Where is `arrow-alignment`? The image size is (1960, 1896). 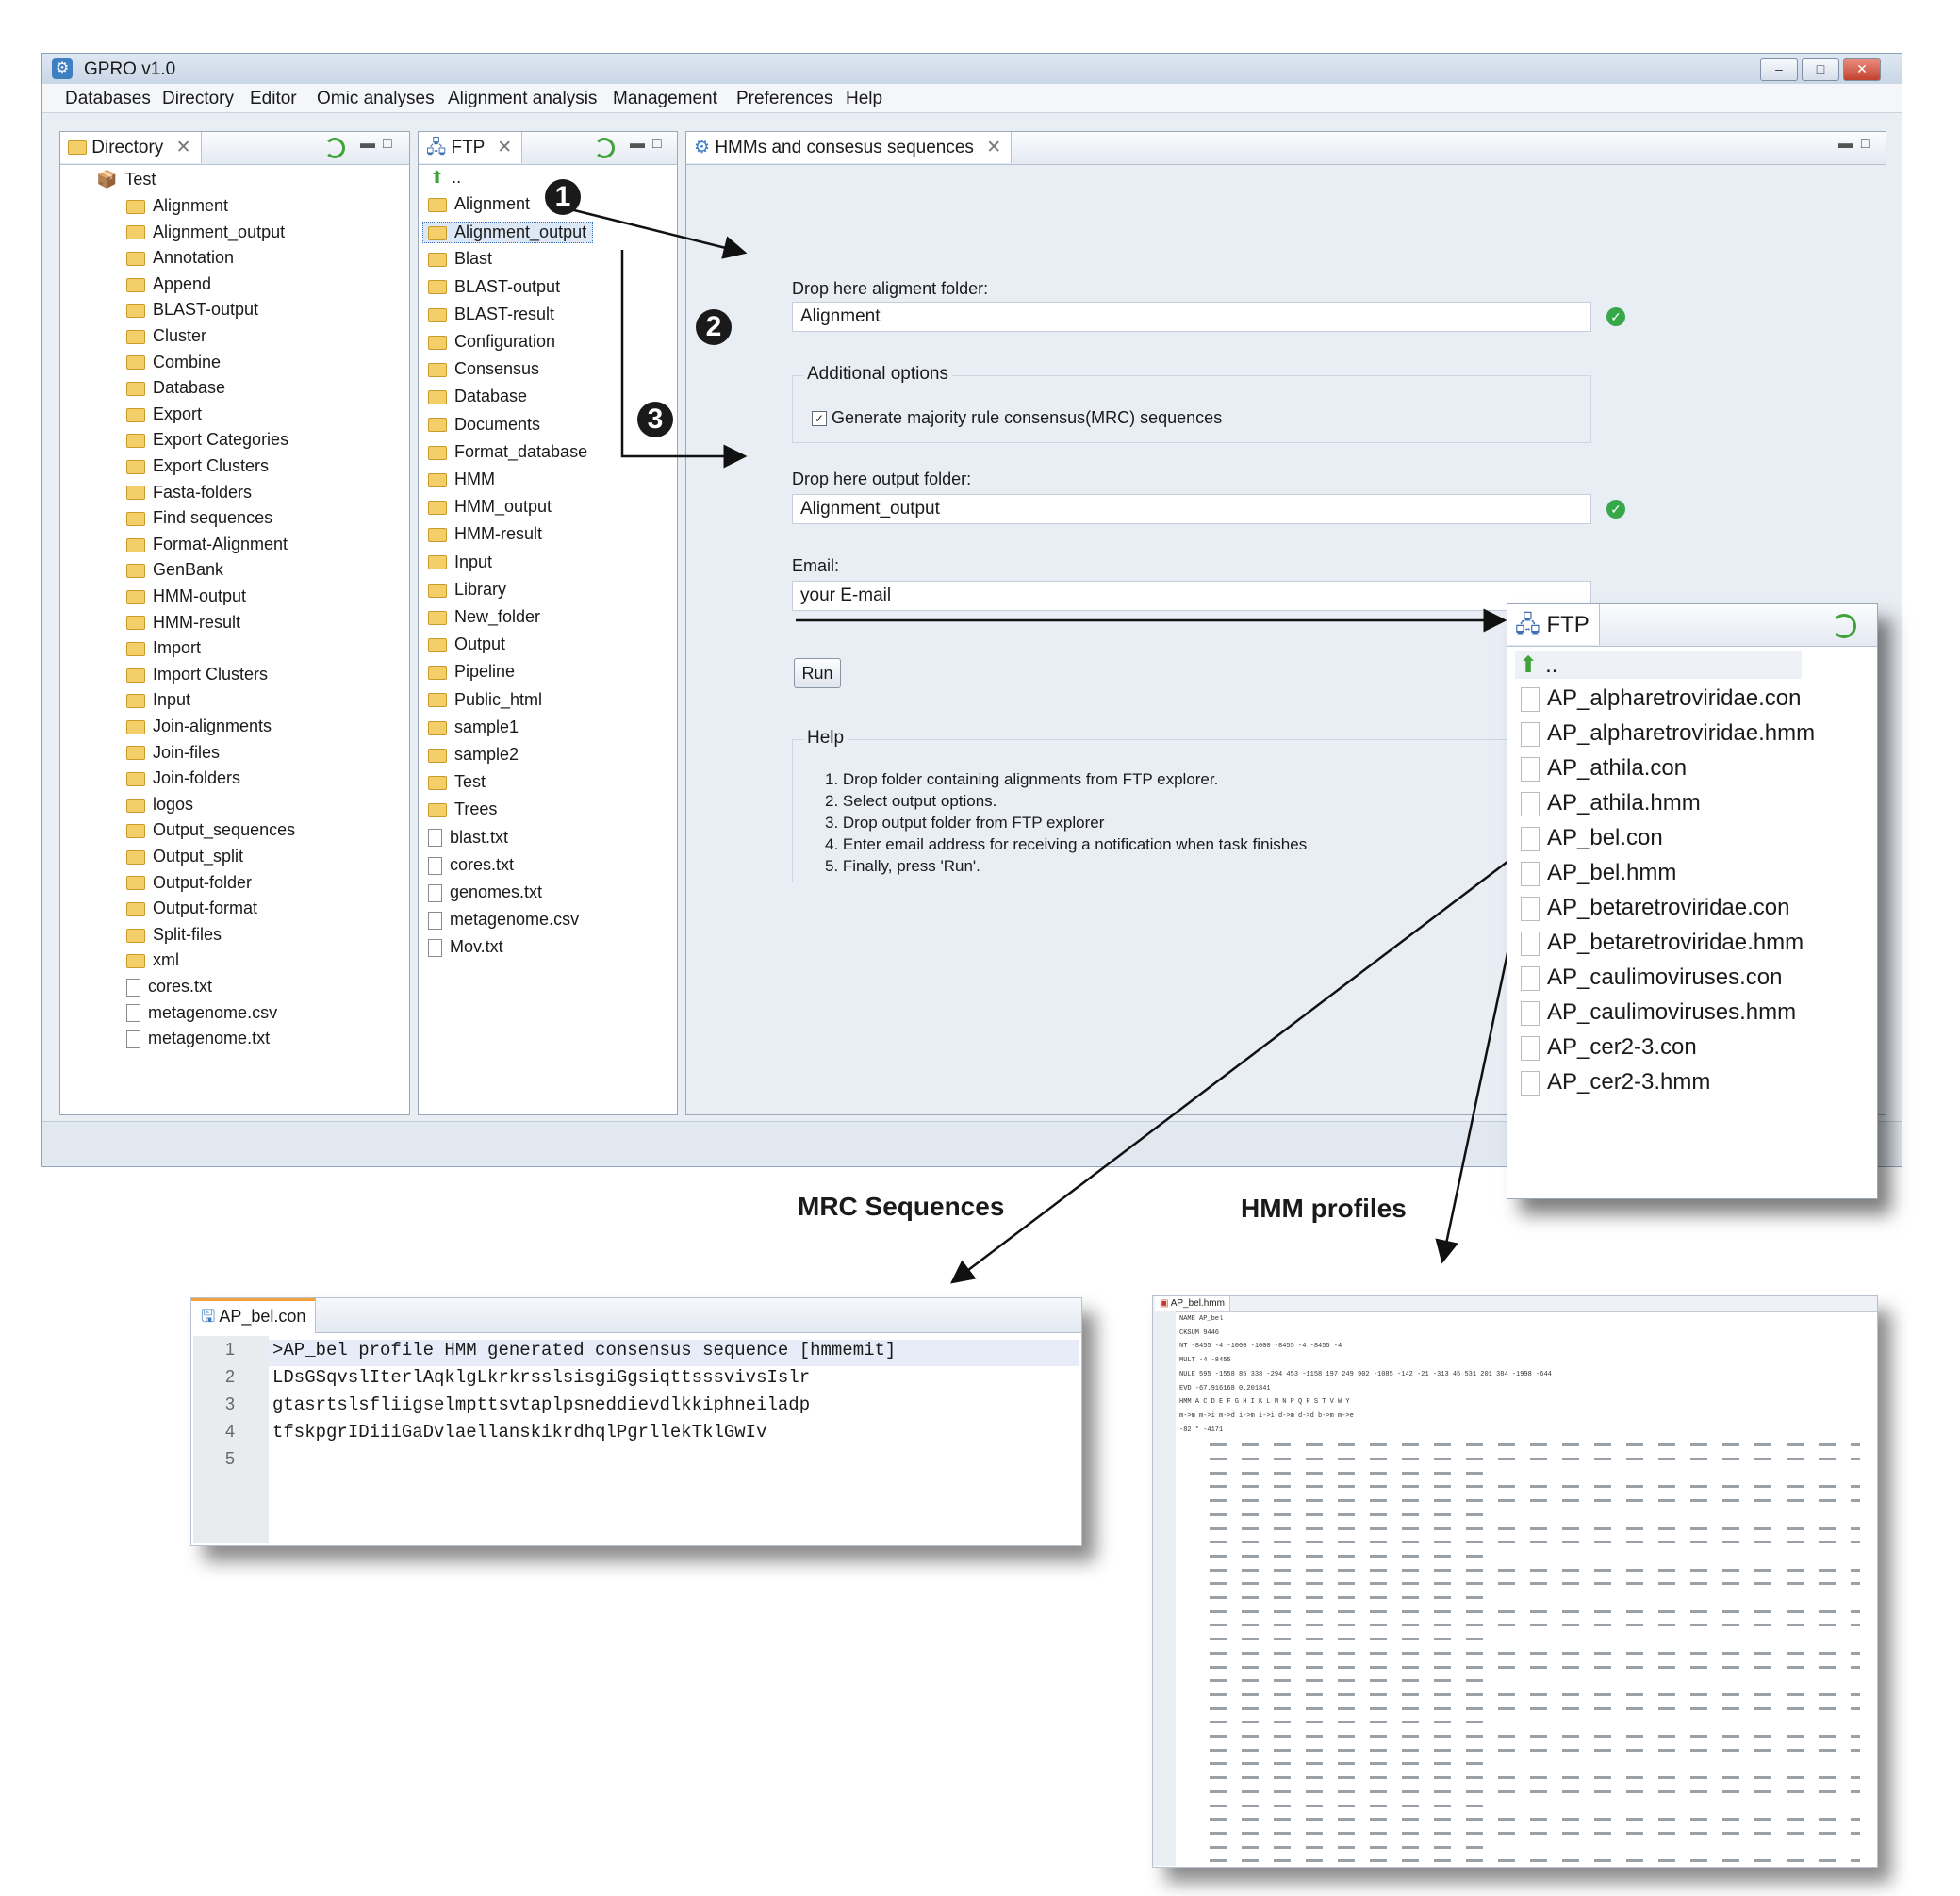 arrow-alignment is located at coordinates (659, 233).